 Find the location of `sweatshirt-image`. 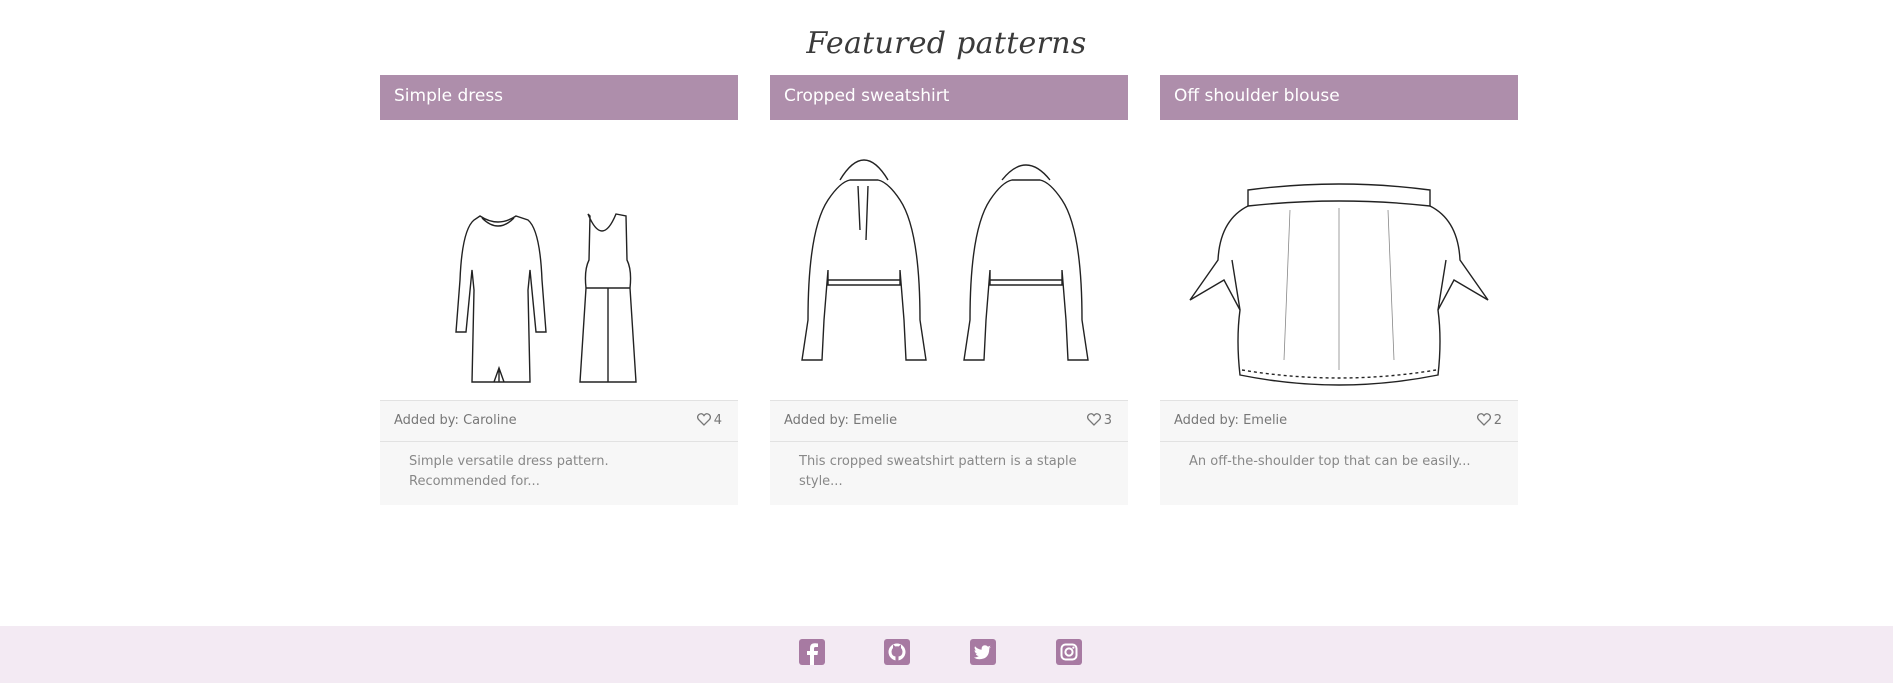

sweatshirt-image is located at coordinates (949, 260).